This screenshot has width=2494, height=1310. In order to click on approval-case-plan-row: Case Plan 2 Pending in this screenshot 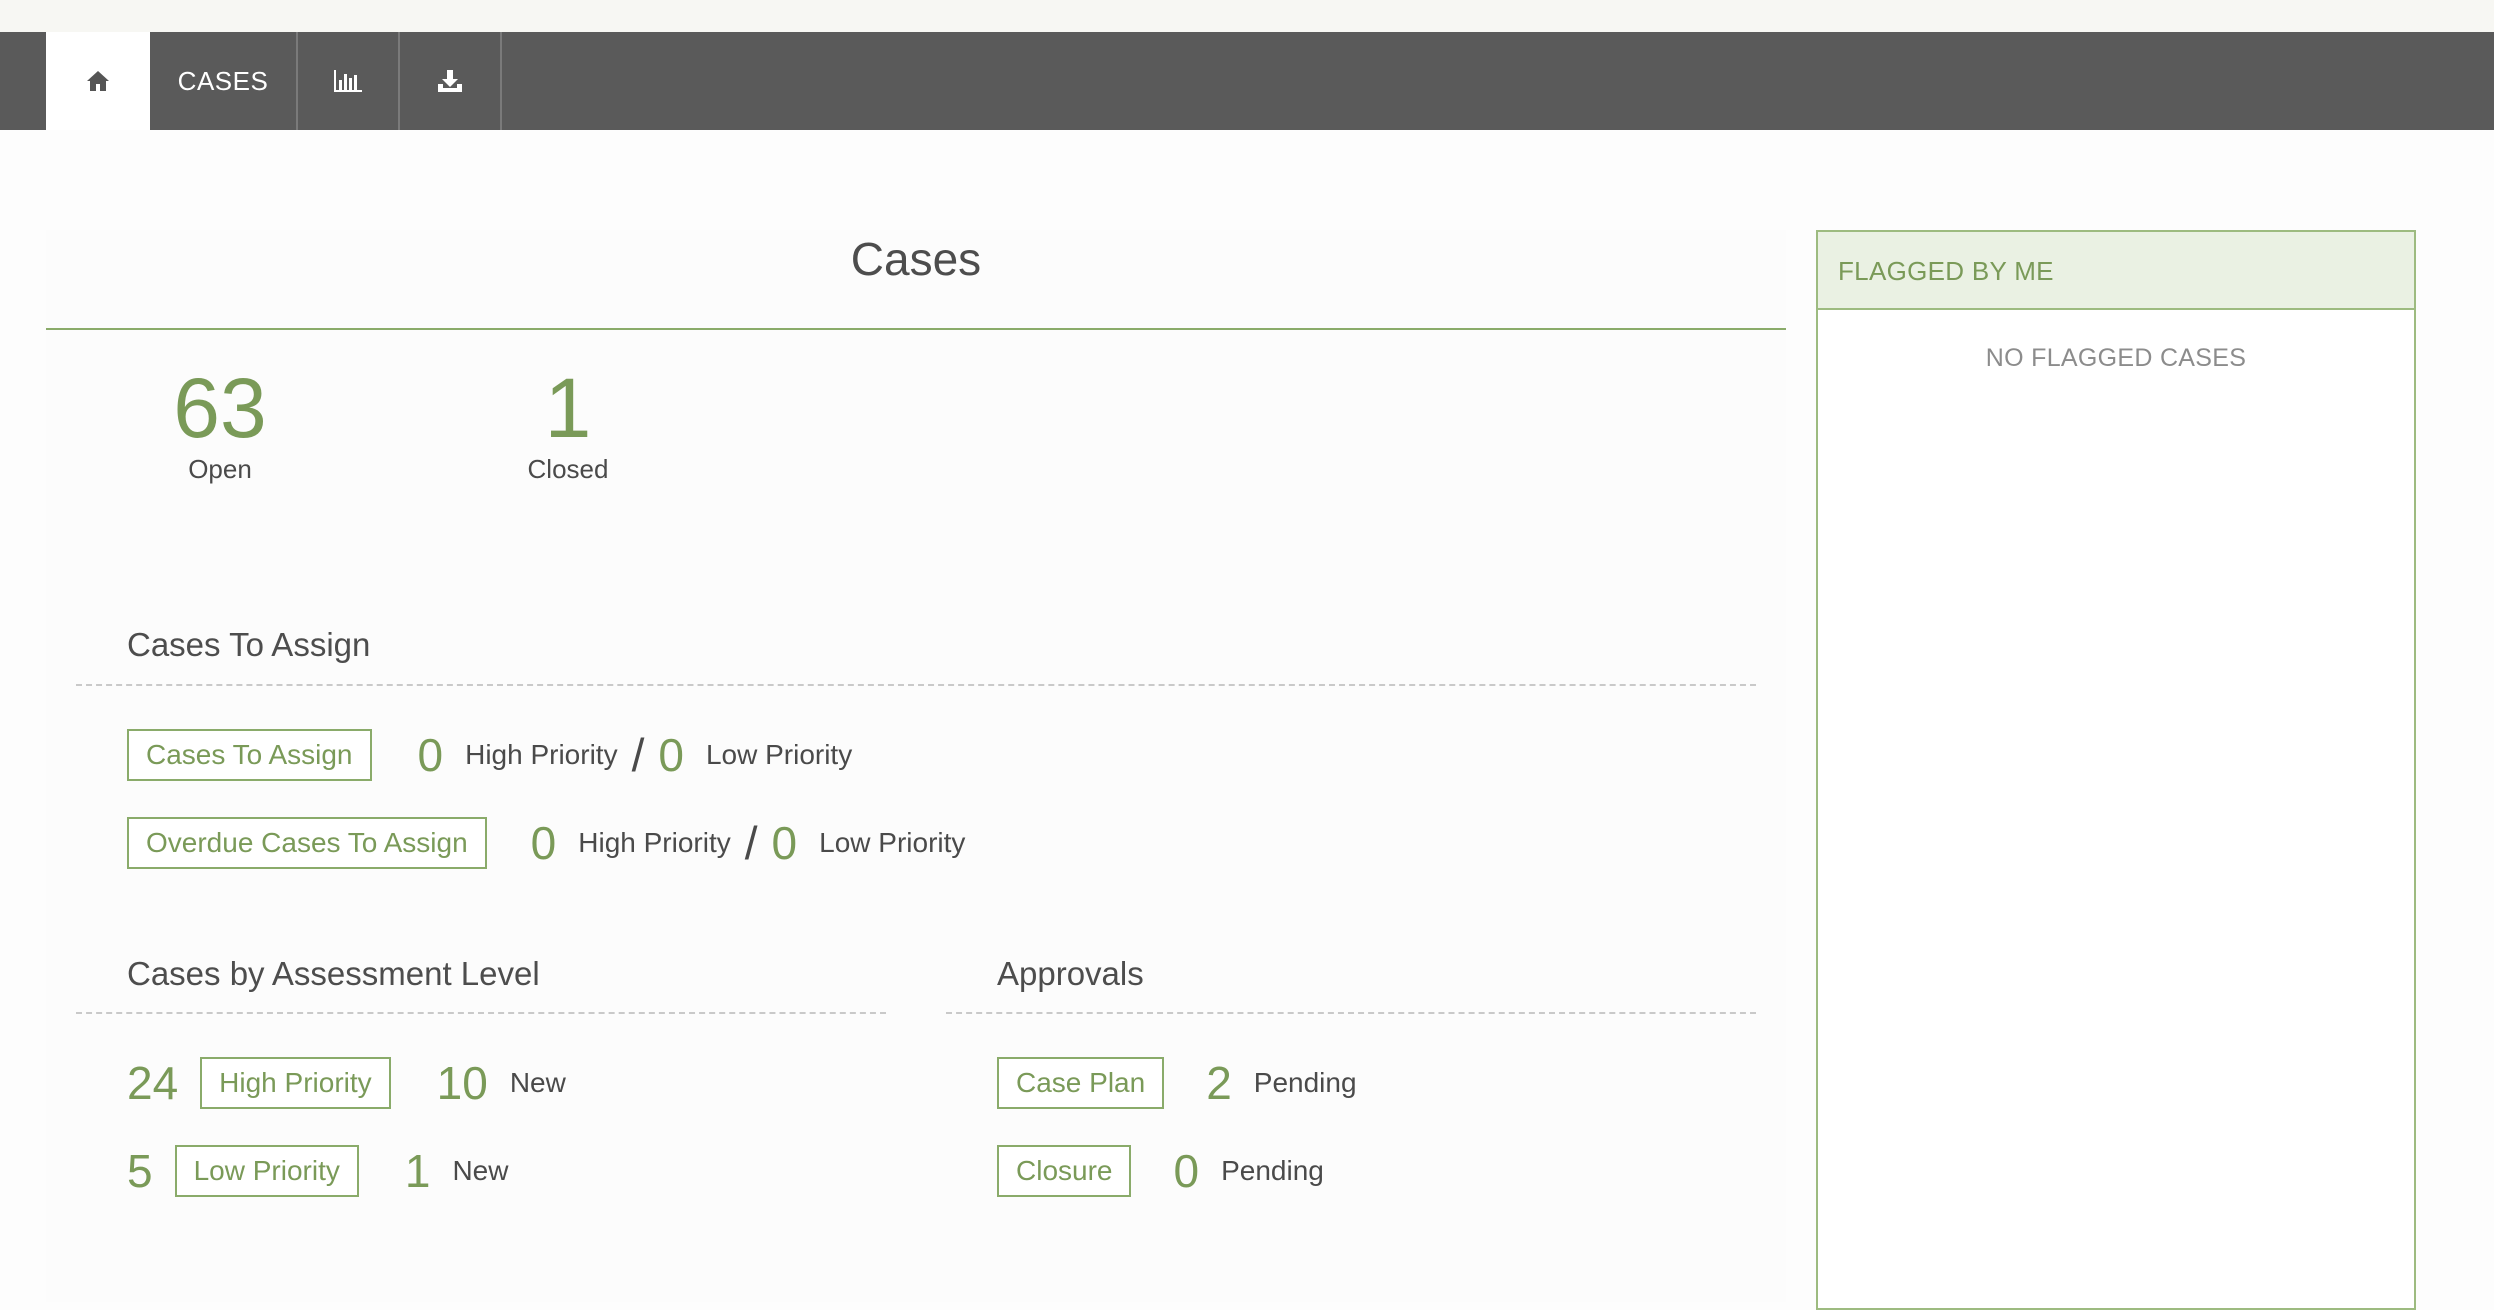, I will do `click(1177, 1083)`.